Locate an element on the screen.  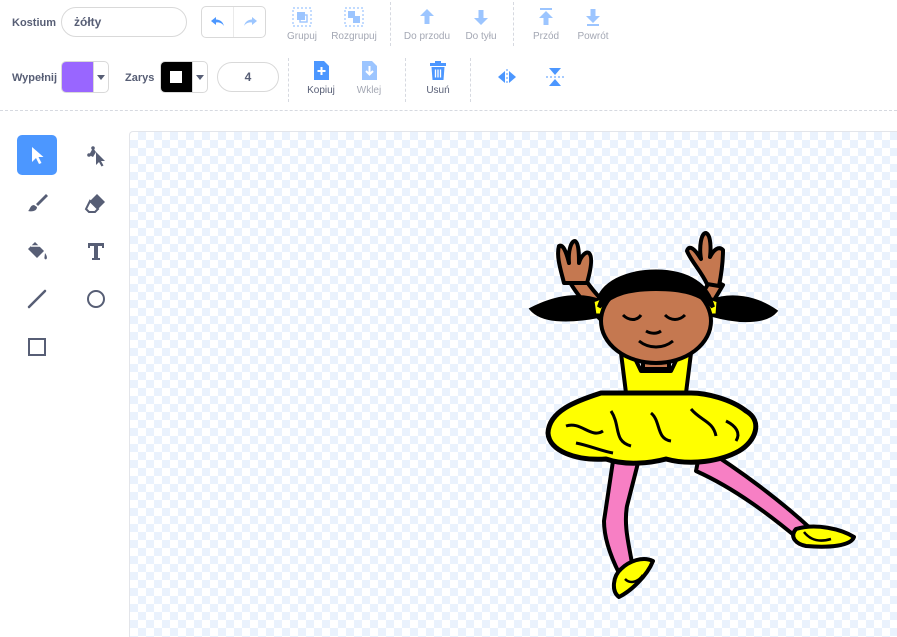
rectangle-tool is located at coordinates (37, 347).